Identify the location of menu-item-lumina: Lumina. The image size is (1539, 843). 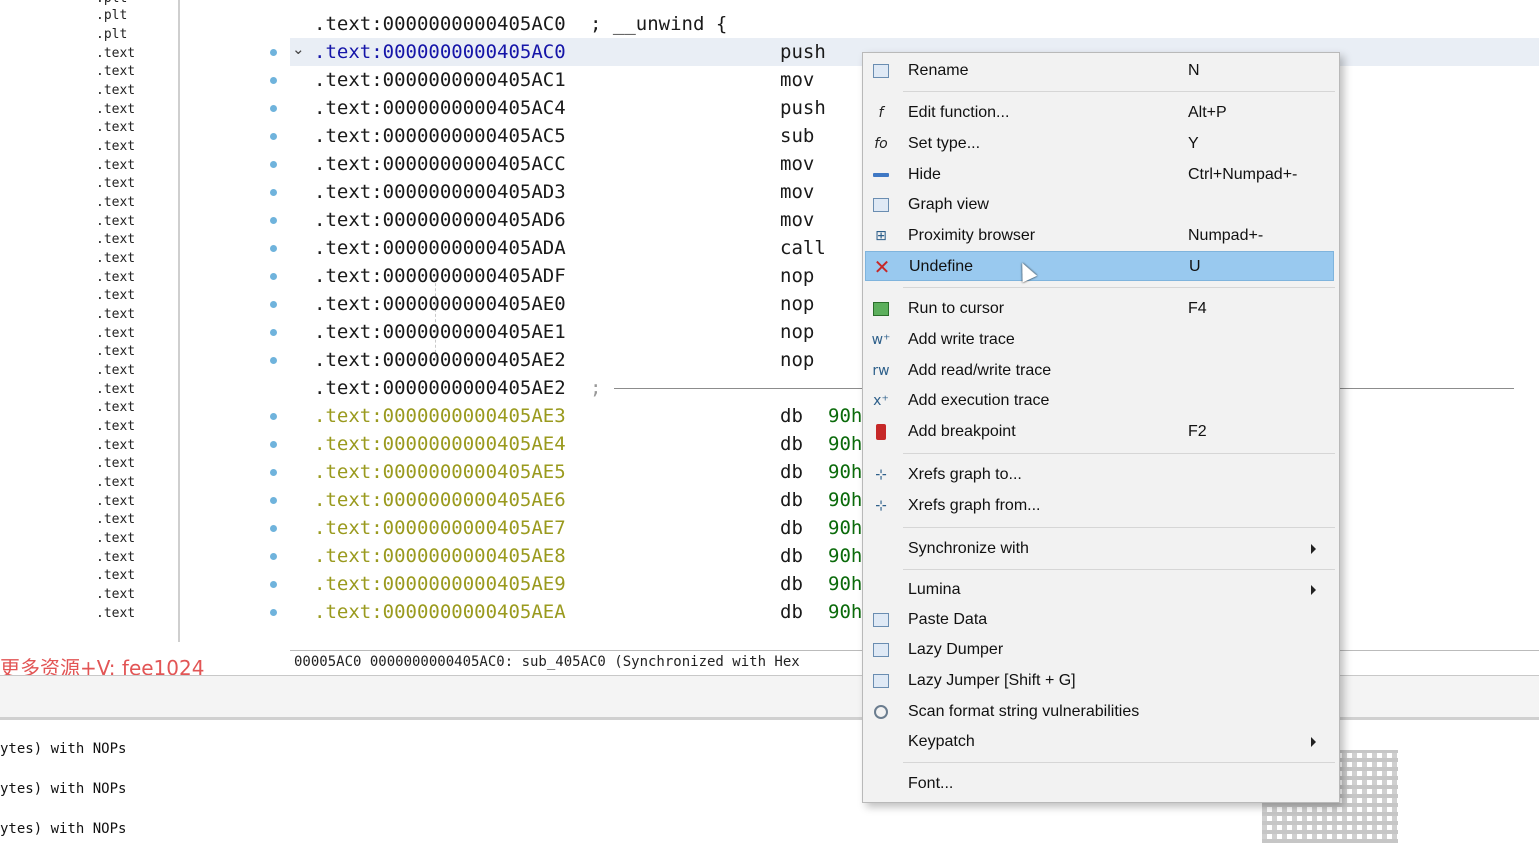
(1099, 590).